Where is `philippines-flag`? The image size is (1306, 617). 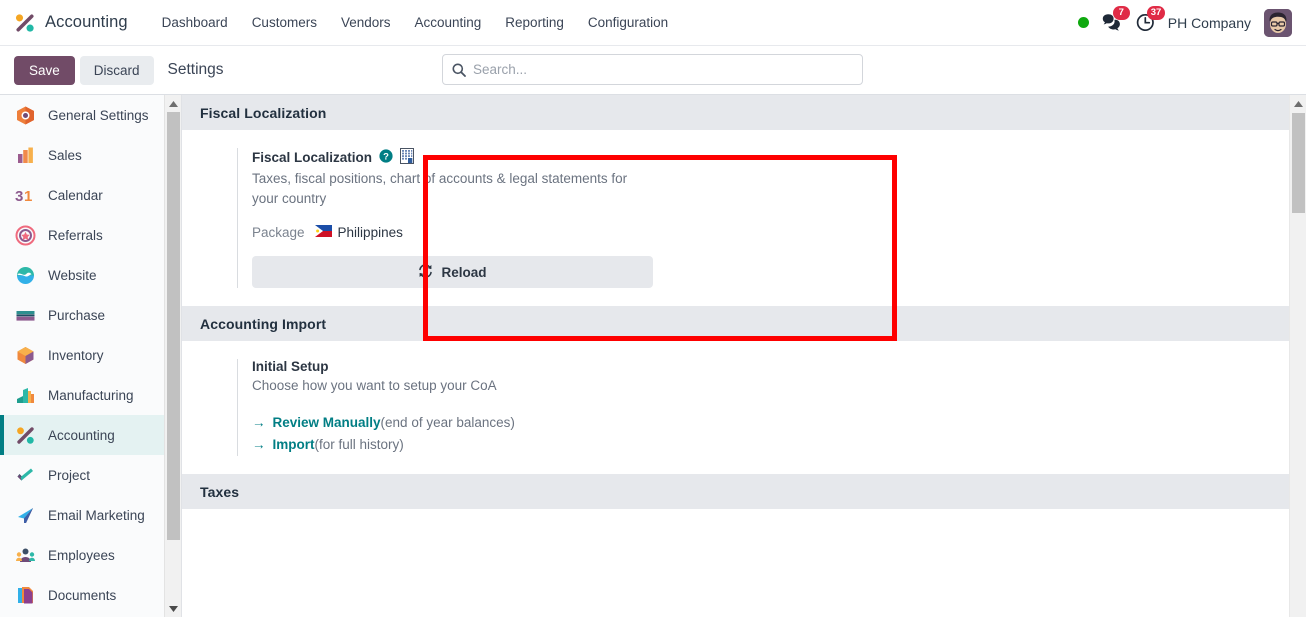
philippines-flag is located at coordinates (323, 232).